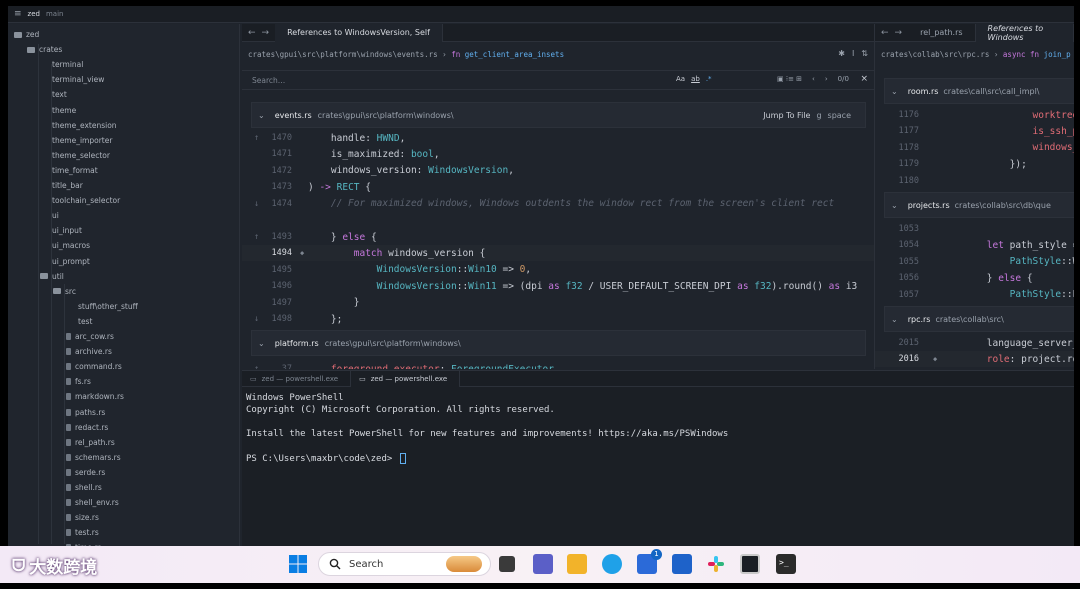  I want to click on code-line: 1055 PathStyle::W, so click(974, 262).